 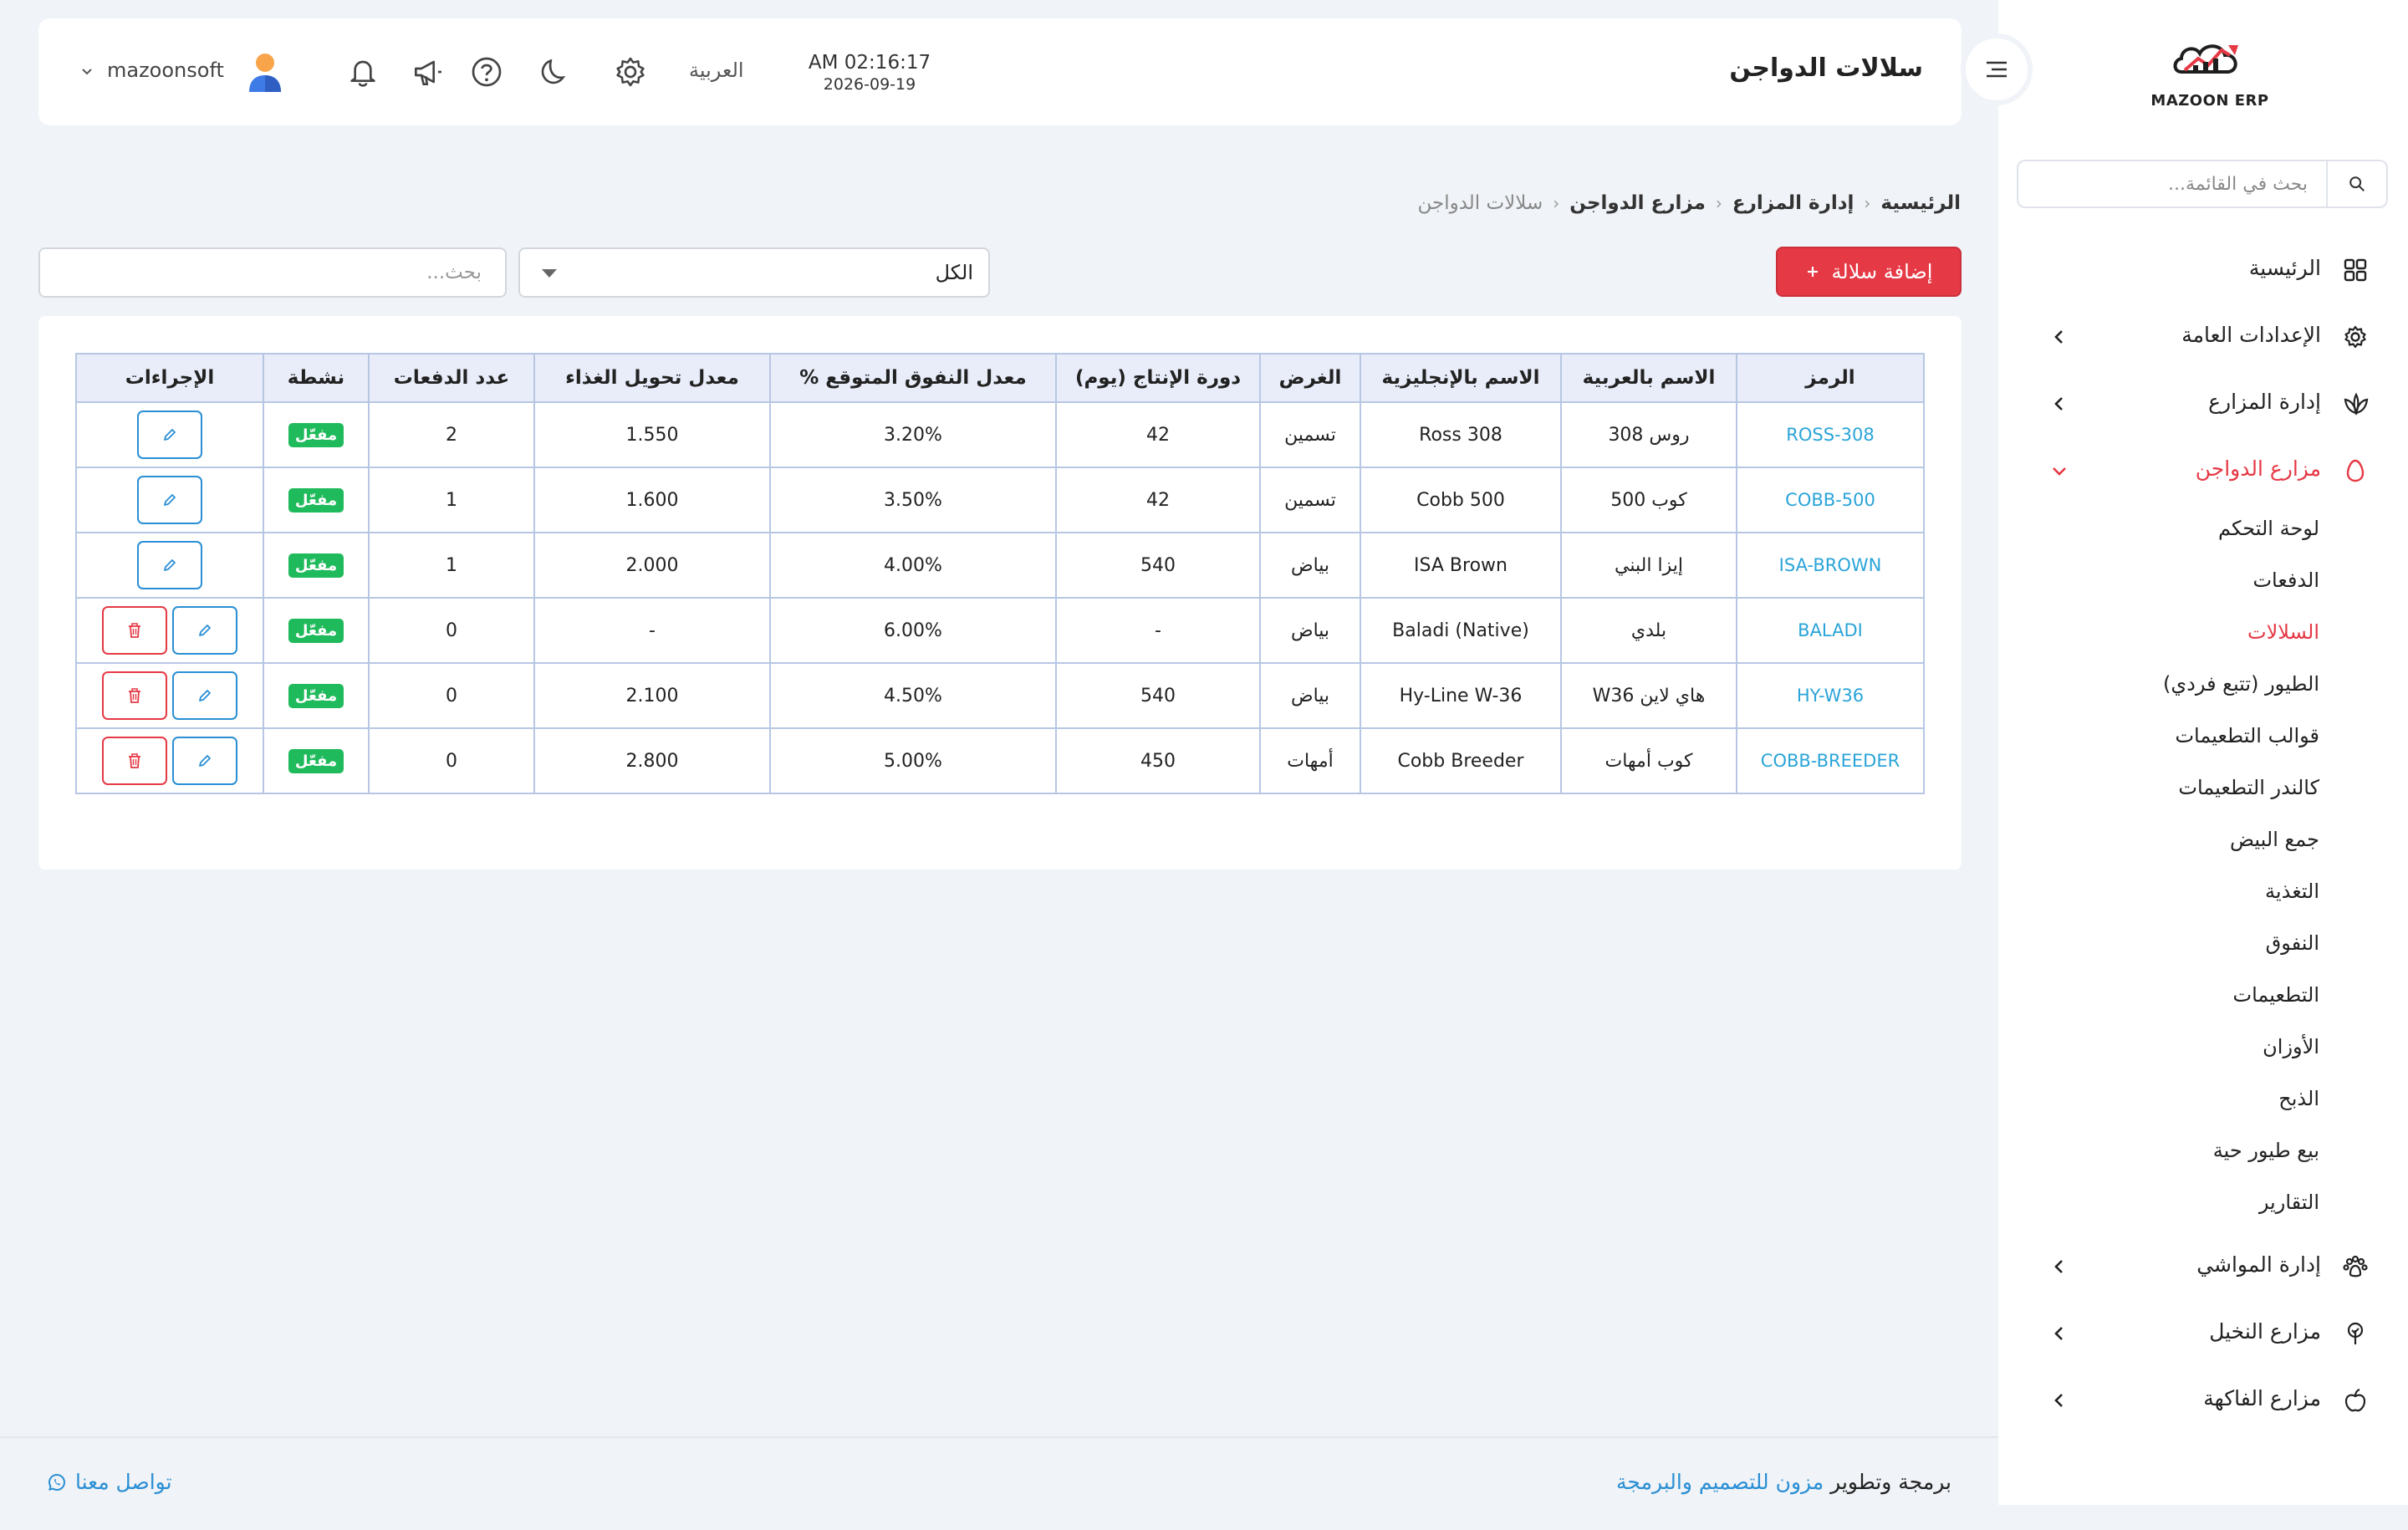 What do you see at coordinates (1831, 500) in the screenshot?
I see `cell-code: COBB-500` at bounding box center [1831, 500].